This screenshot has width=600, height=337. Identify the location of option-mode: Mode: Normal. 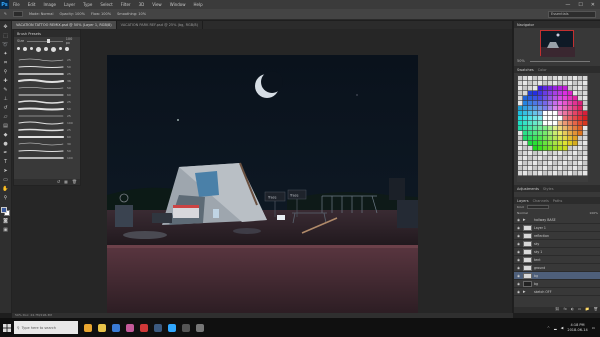
(41, 14).